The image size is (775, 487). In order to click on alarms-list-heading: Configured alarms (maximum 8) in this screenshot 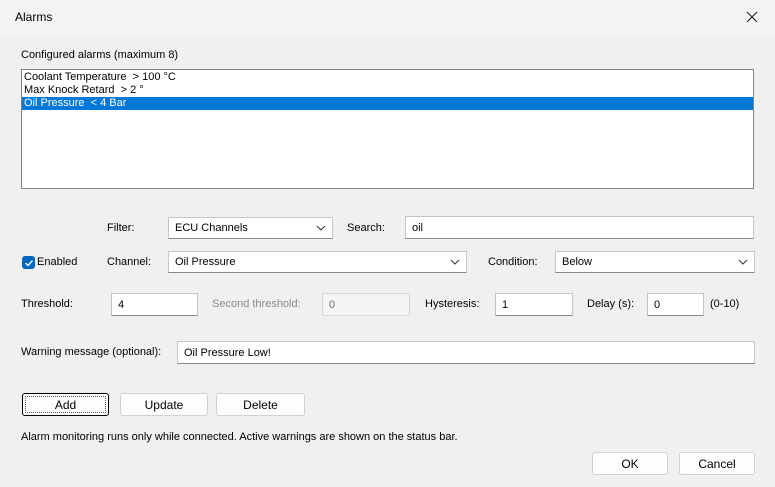, I will do `click(100, 55)`.